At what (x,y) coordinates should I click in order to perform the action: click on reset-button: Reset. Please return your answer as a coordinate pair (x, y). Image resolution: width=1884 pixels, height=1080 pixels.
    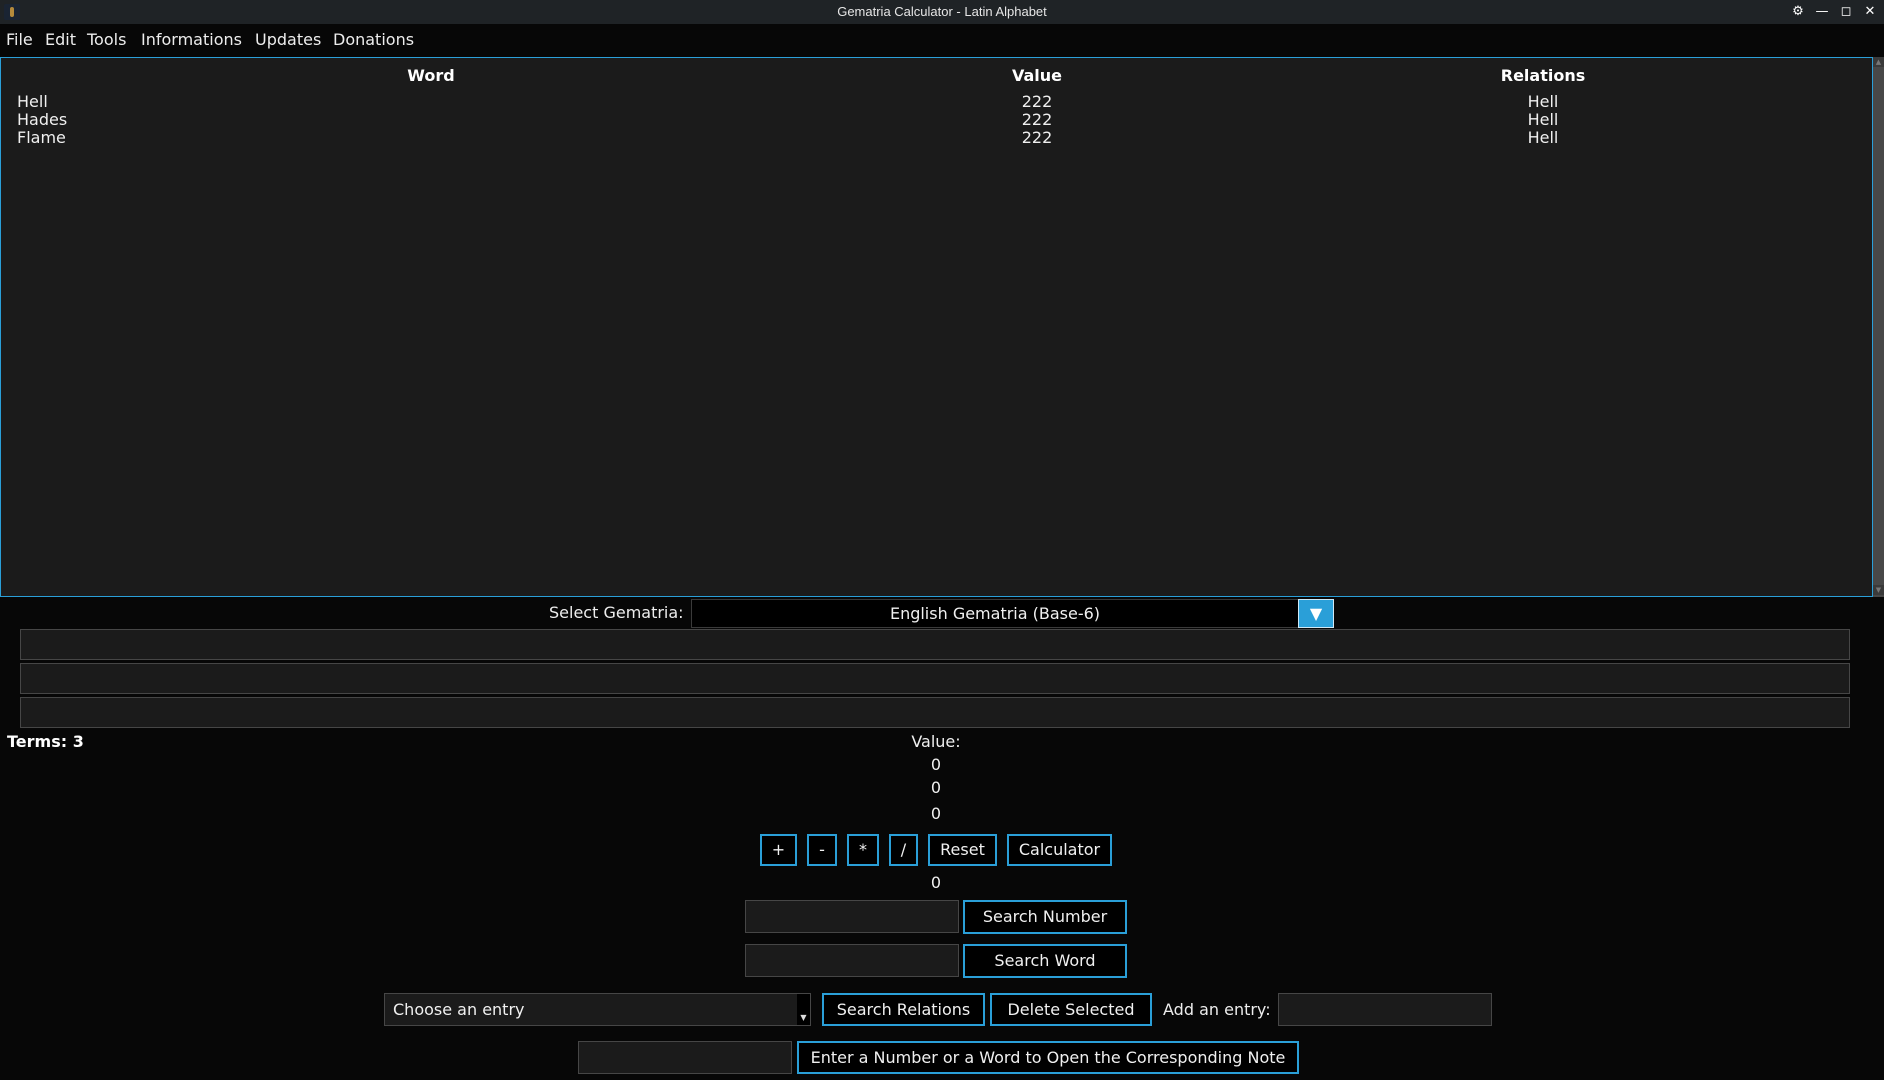
    Looking at the image, I should click on (962, 850).